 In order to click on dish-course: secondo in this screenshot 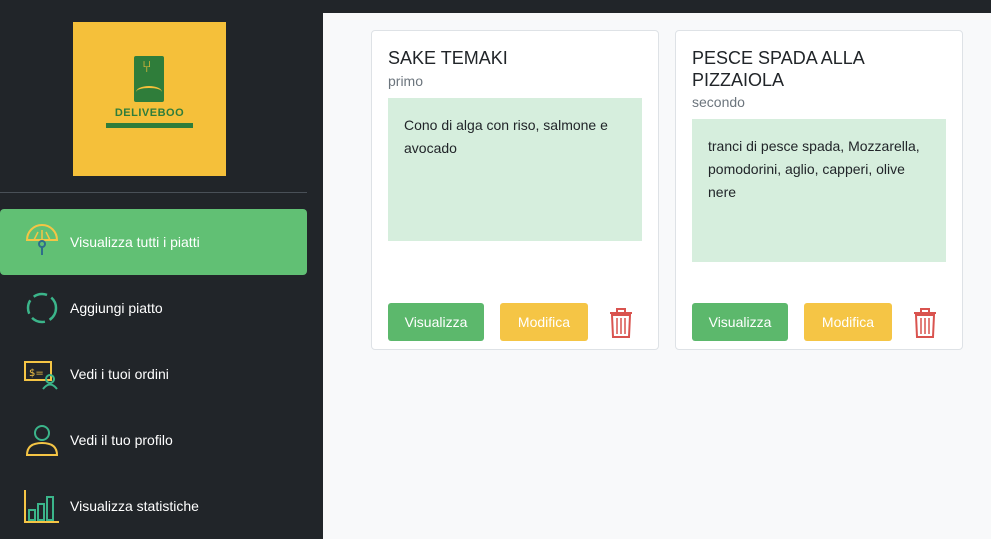, I will do `click(718, 102)`.